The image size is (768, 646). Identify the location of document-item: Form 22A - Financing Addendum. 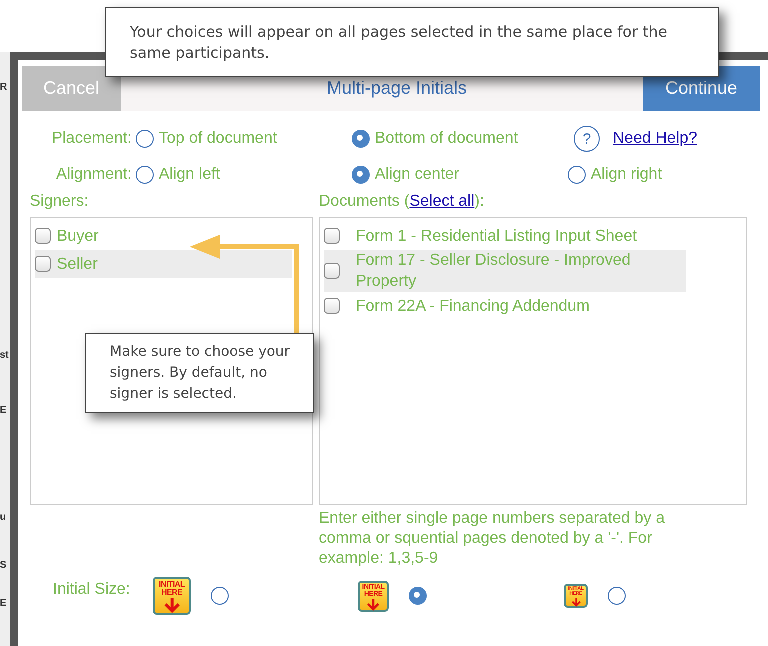
(505, 306).